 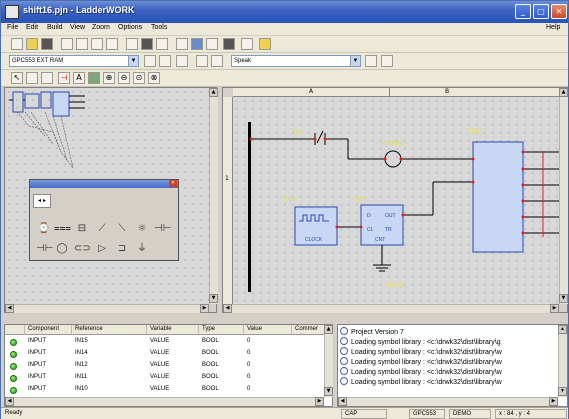 What do you see at coordinates (308, 330) in the screenshot?
I see `table-header-comment: Commer` at bounding box center [308, 330].